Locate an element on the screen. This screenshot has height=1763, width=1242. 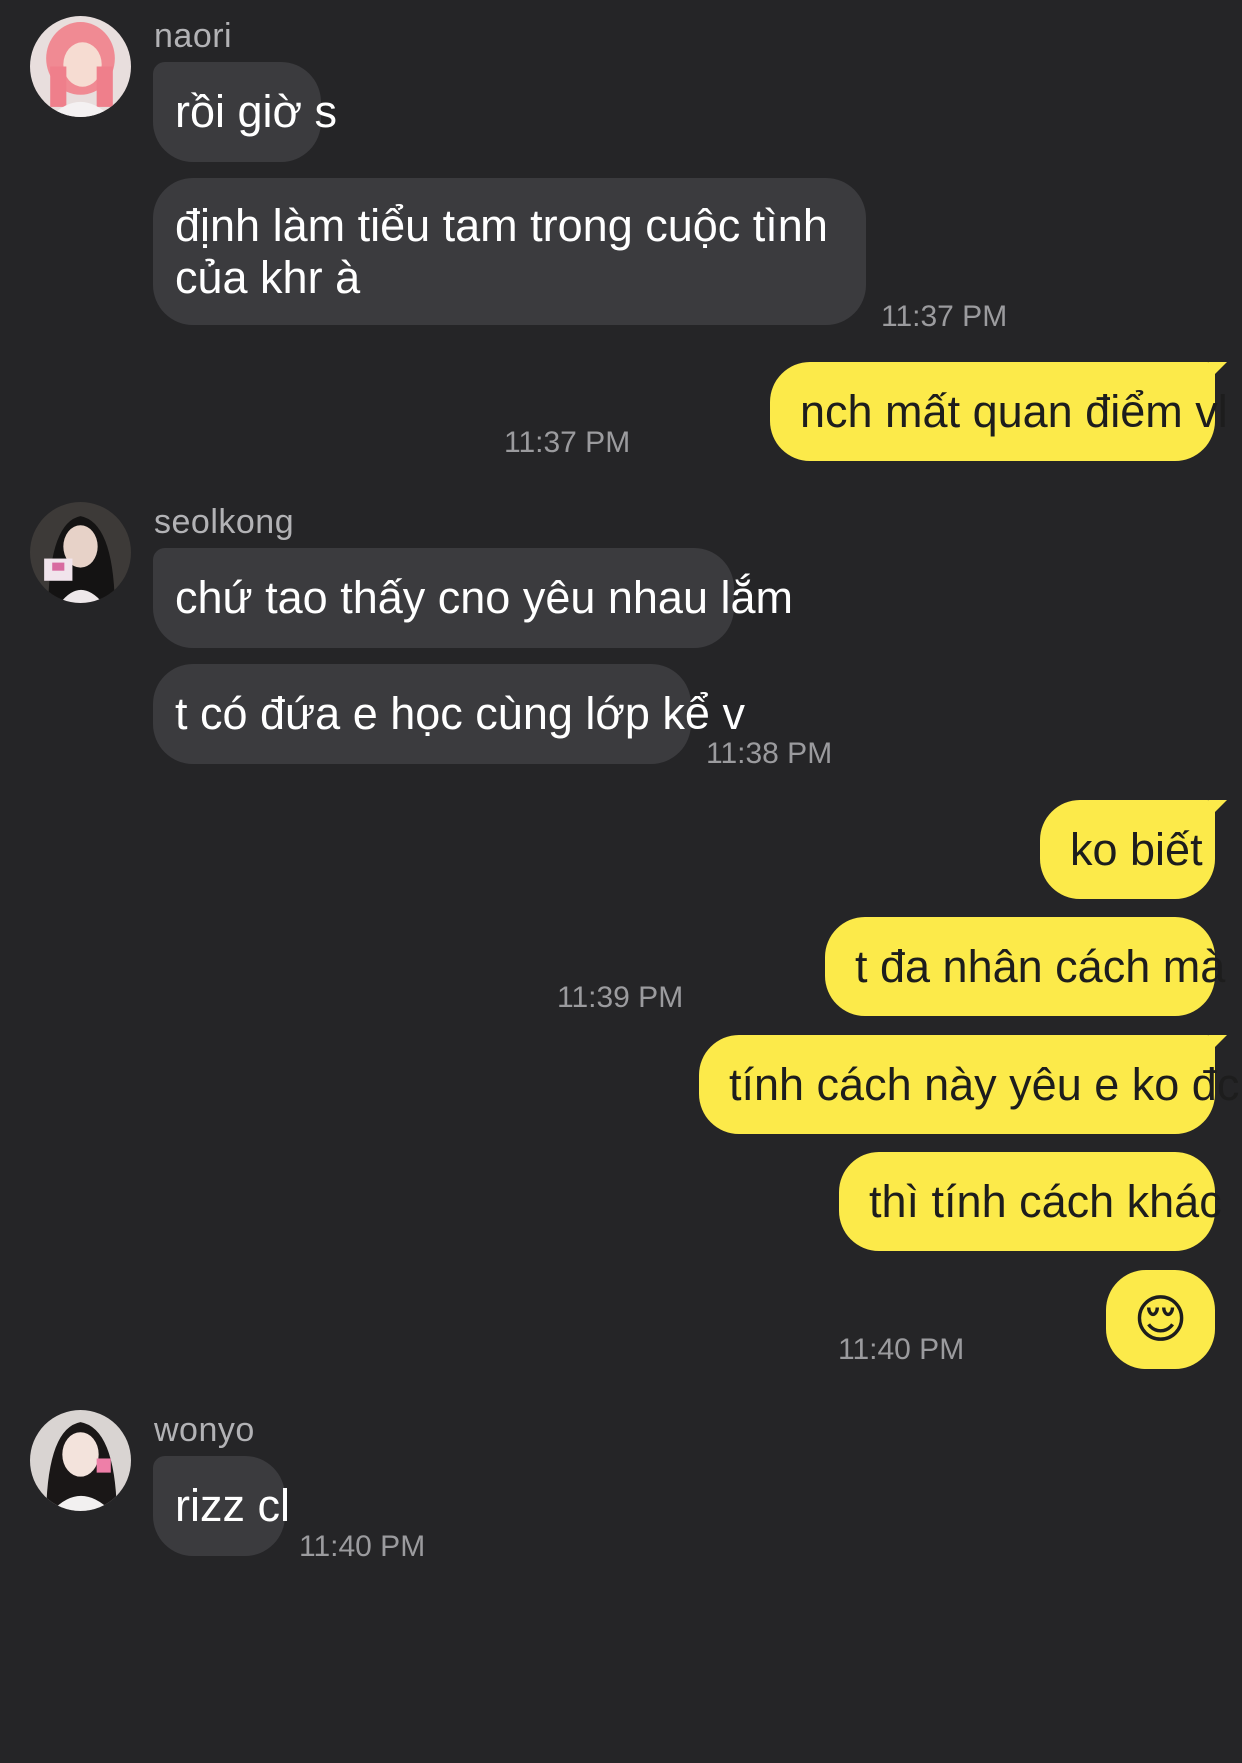
message-bubble: t có đứa e học cùng lớp kể v is located at coordinates (449, 714).